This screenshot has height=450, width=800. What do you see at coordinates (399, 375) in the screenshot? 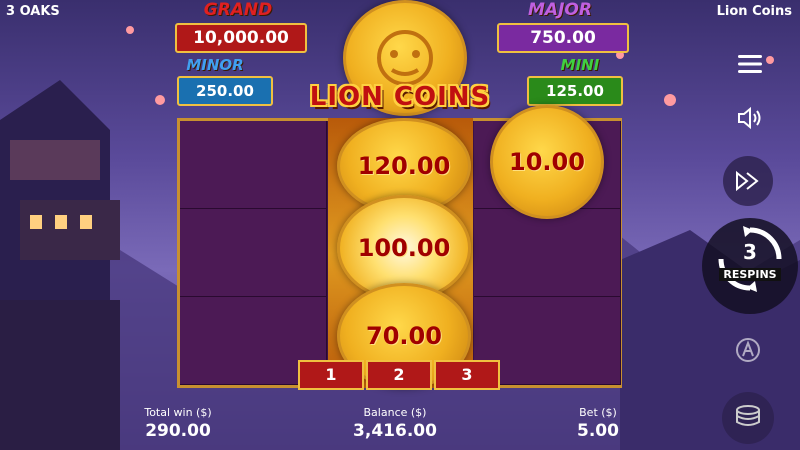
I see `respin-position-2: 2` at bounding box center [399, 375].